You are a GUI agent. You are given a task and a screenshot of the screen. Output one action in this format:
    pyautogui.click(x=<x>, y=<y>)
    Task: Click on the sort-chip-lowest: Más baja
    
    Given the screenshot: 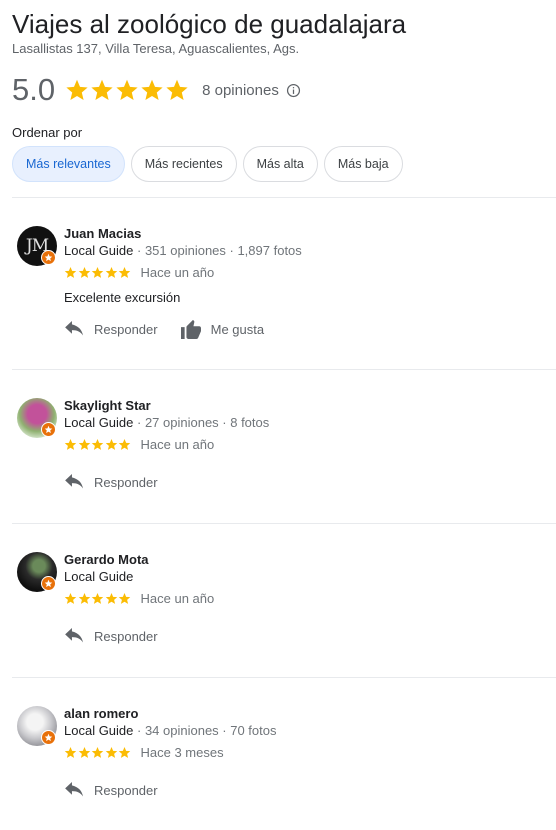 What is the action you would take?
    pyautogui.click(x=363, y=164)
    